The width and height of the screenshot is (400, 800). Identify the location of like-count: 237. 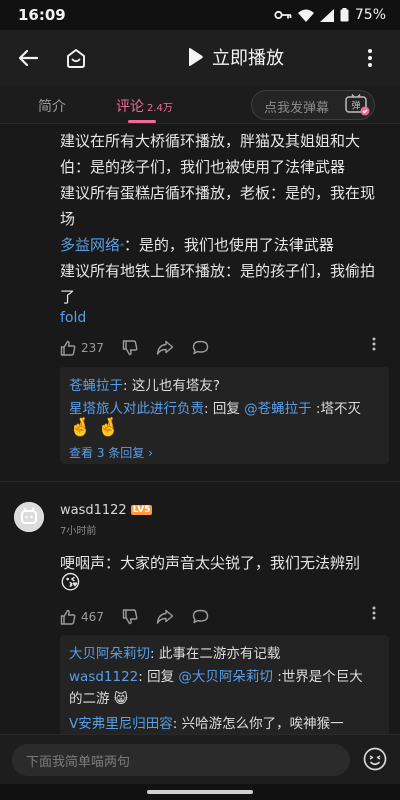
(92, 348).